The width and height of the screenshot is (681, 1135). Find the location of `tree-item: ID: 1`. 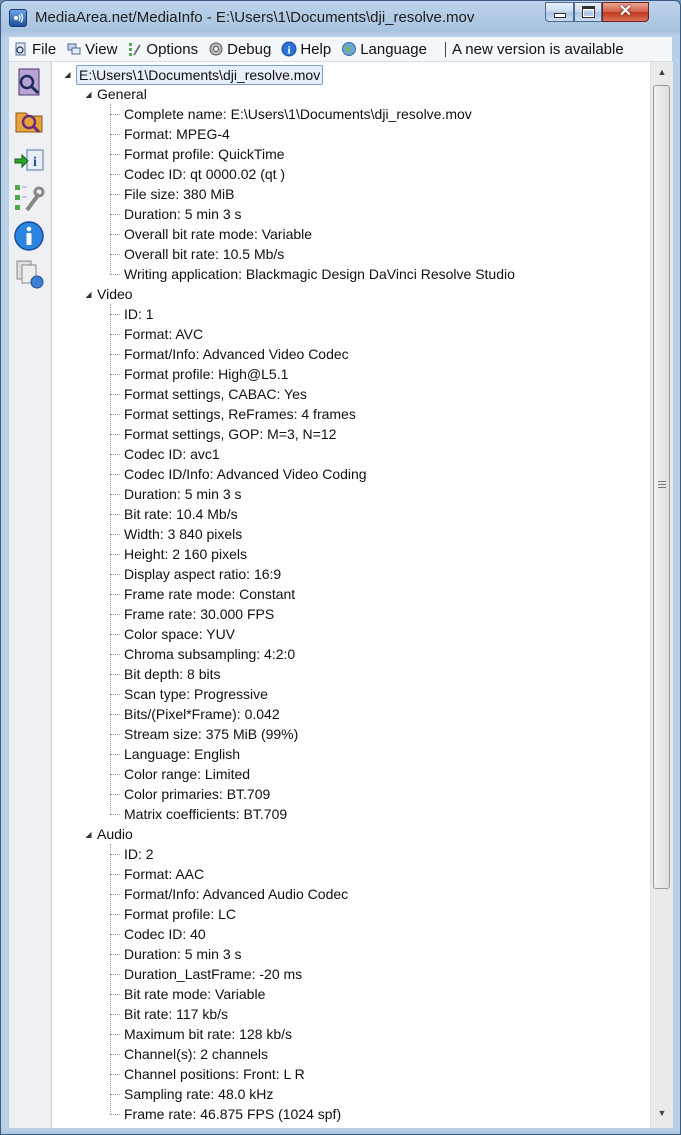

tree-item: ID: 1 is located at coordinates (139, 314).